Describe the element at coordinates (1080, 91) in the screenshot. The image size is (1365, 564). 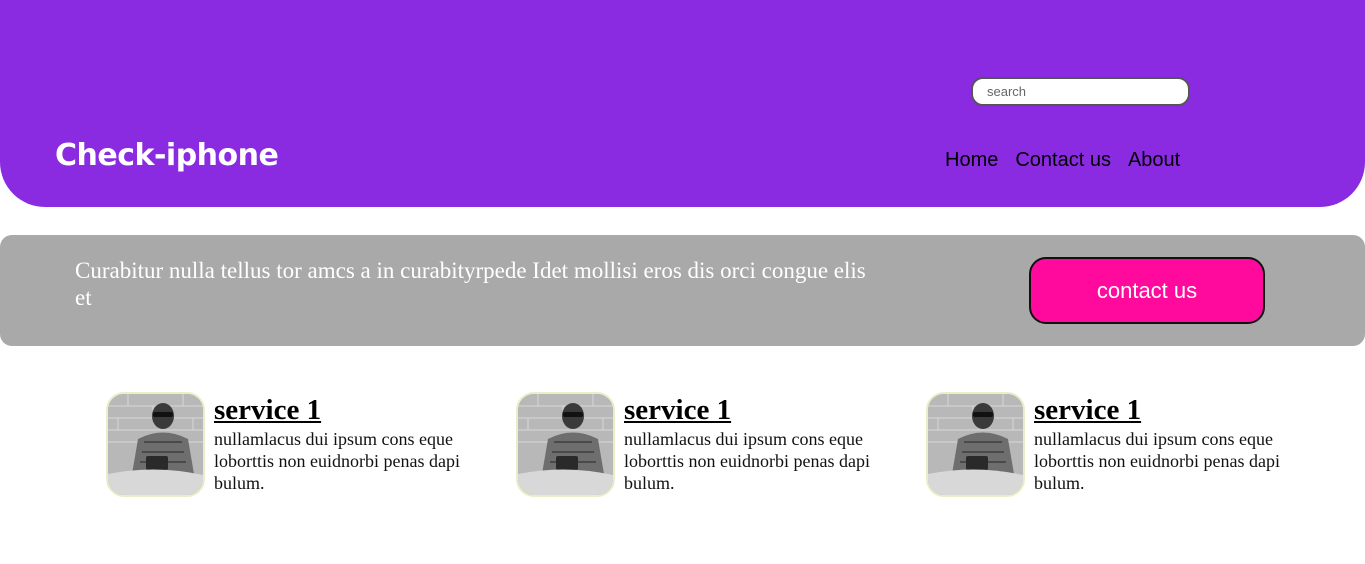
I see `search-input` at that location.